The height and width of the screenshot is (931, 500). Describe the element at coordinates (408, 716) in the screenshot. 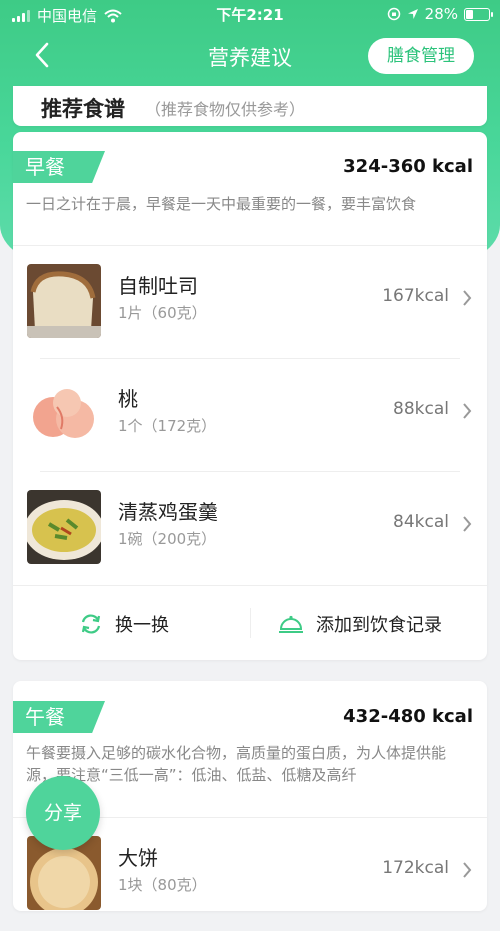

I see `lunch-kcal: 432-480 kcal` at that location.